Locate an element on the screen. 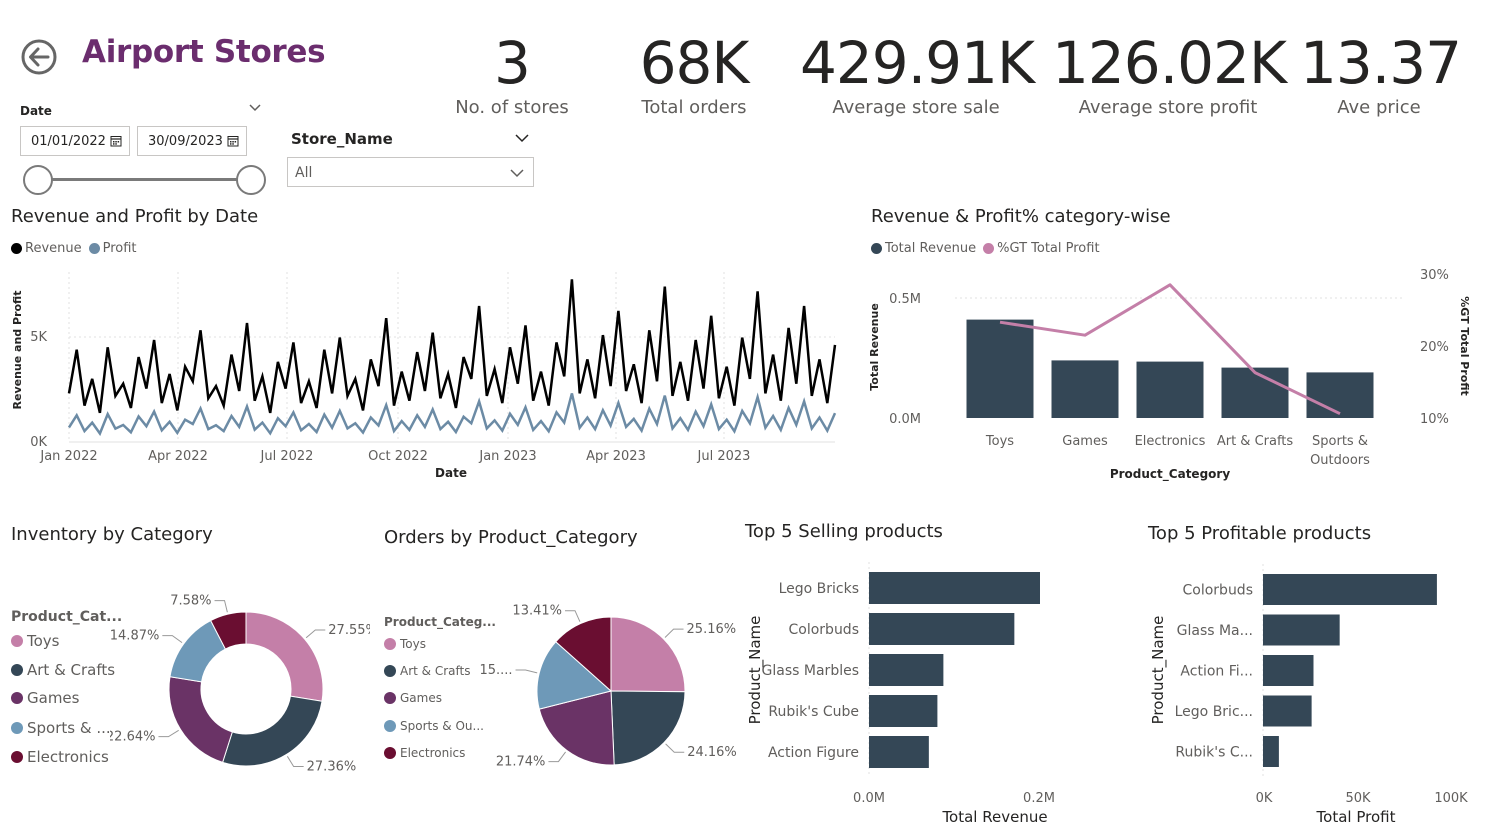 The height and width of the screenshot is (837, 1490). orders-pie-chart: 25.16% 24.16% 21.74% 15.... 13.41% is located at coordinates (612, 690).